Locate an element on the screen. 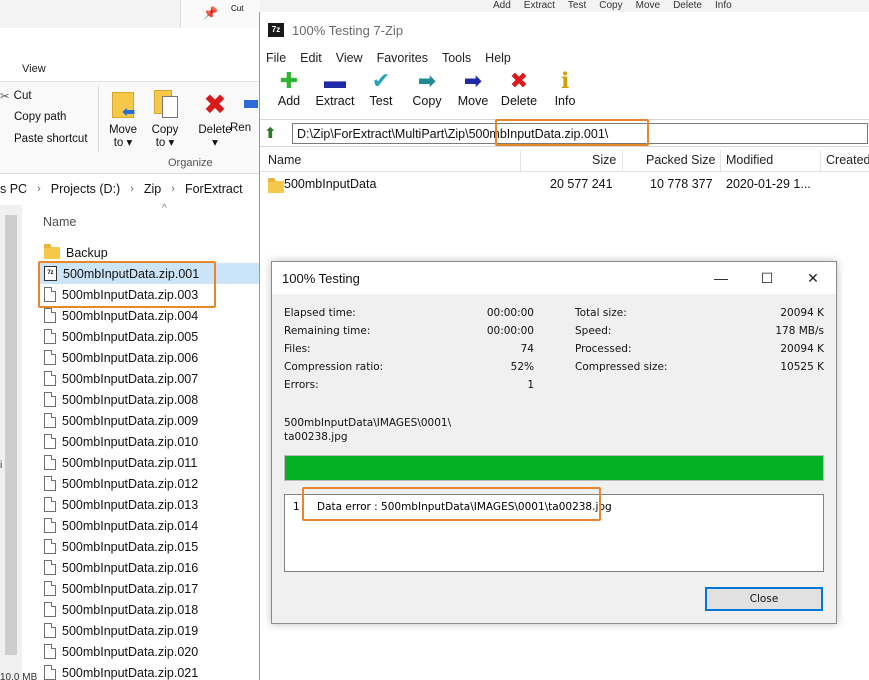  file-list-item: 500mbInputData.zip.004 is located at coordinates (149, 315).